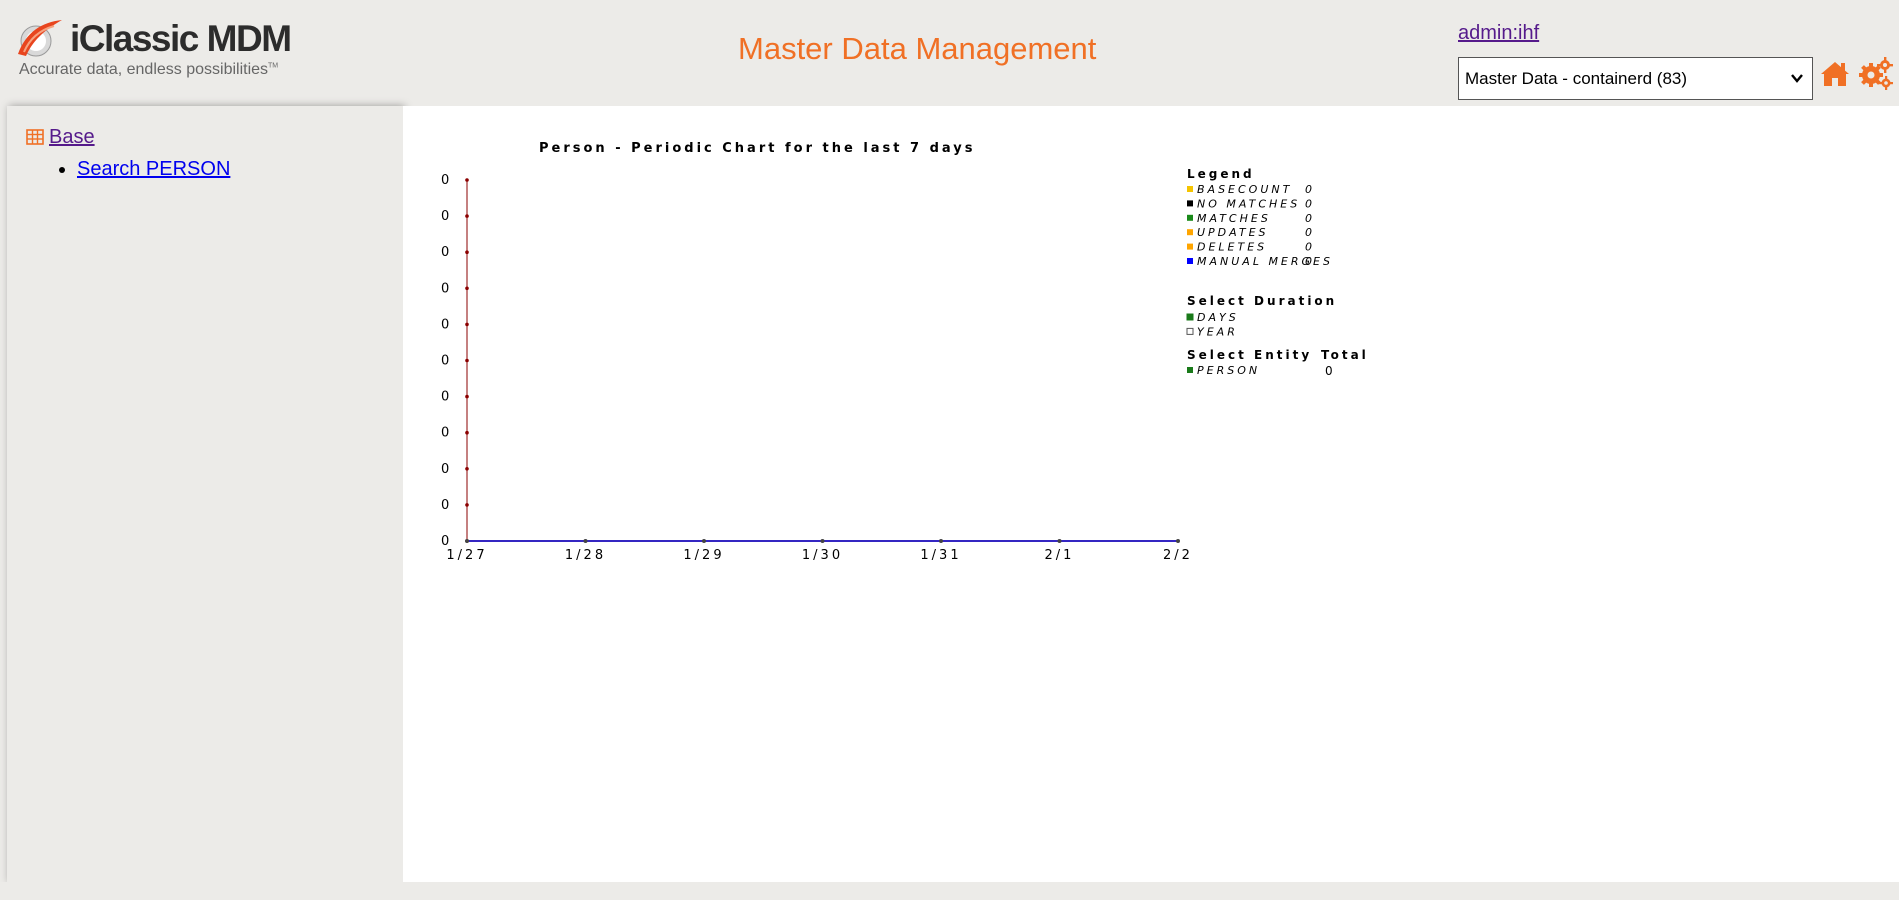  I want to click on legend-item: DELETES, so click(1232, 247).